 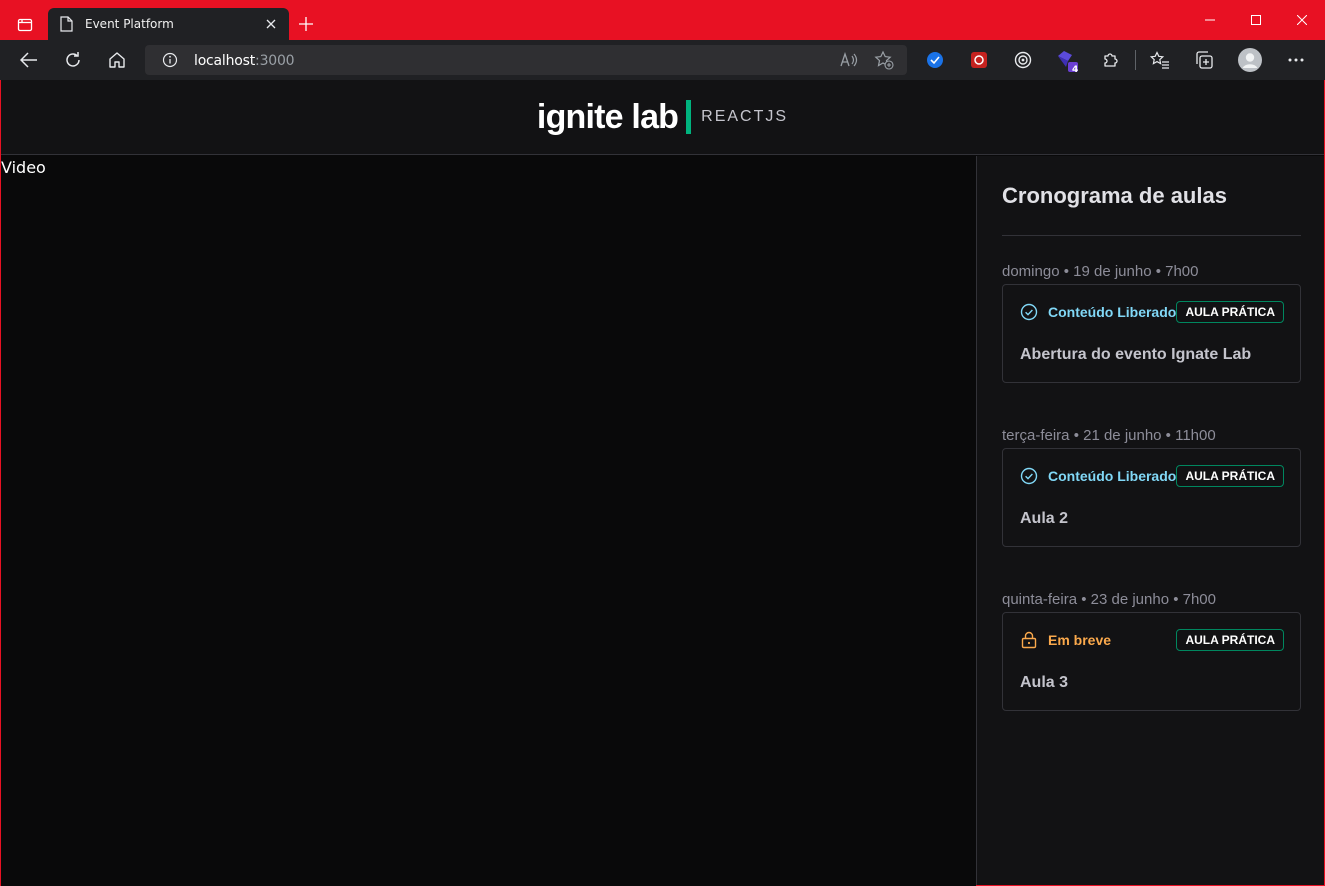 What do you see at coordinates (1044, 518) in the screenshot?
I see `lesson-title: Aula 2` at bounding box center [1044, 518].